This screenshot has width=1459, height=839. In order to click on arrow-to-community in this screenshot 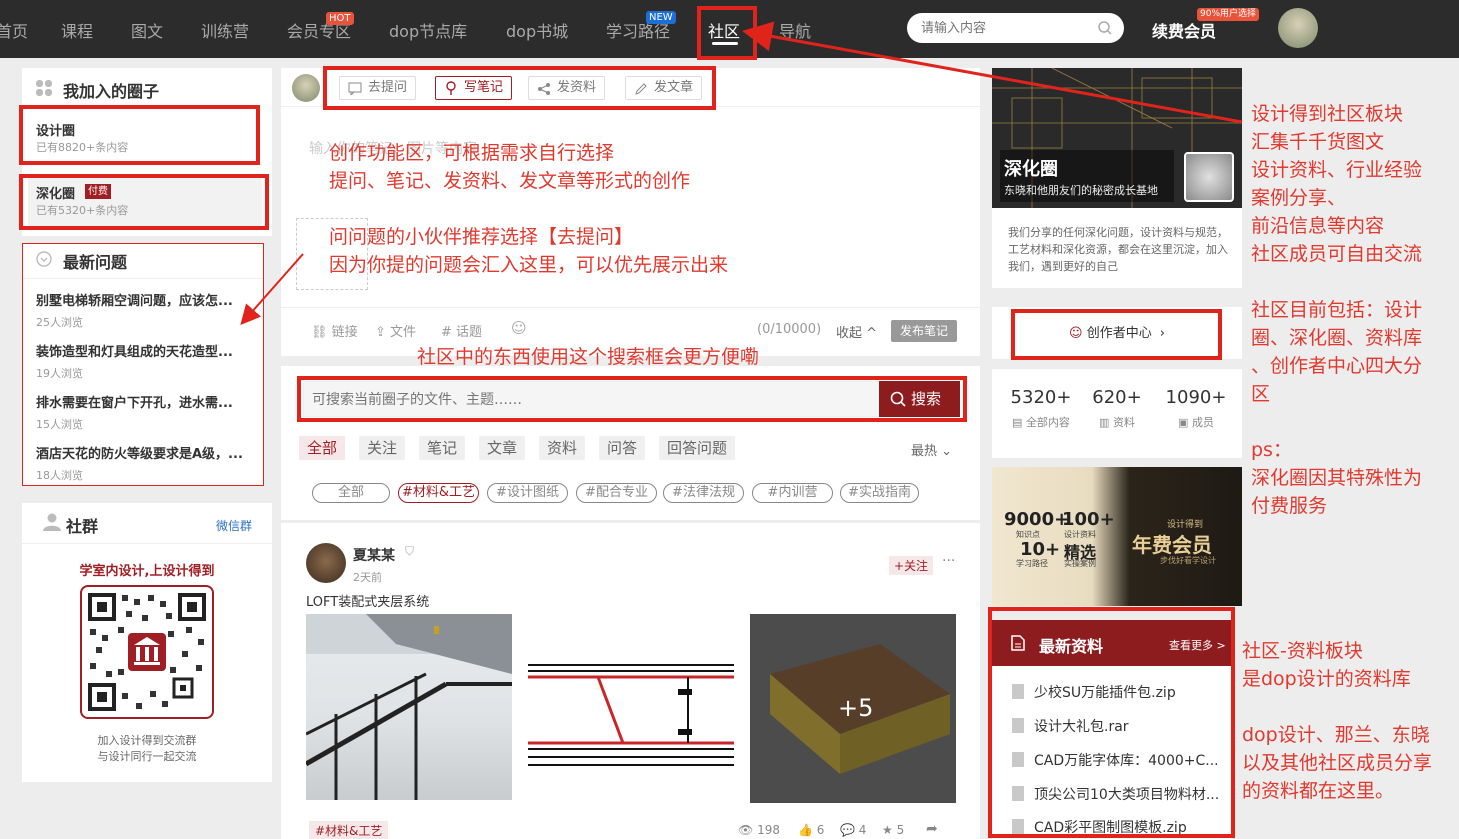, I will do `click(992, 72)`.